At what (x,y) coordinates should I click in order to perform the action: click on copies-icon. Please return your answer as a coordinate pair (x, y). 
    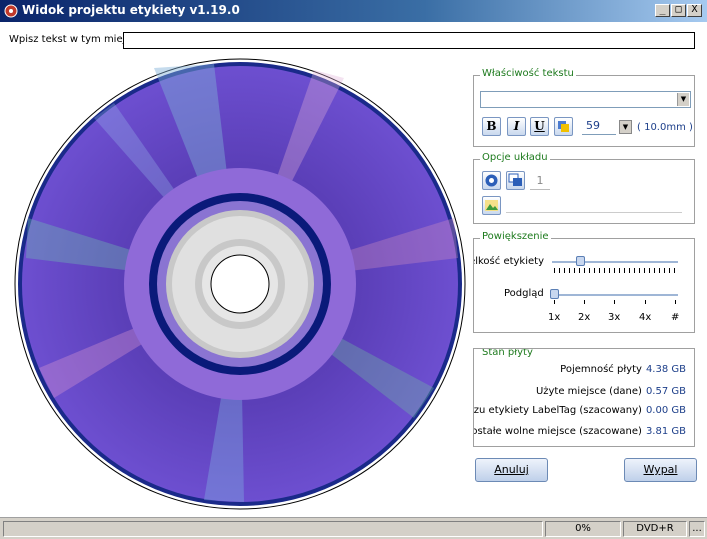
    Looking at the image, I should click on (515, 179).